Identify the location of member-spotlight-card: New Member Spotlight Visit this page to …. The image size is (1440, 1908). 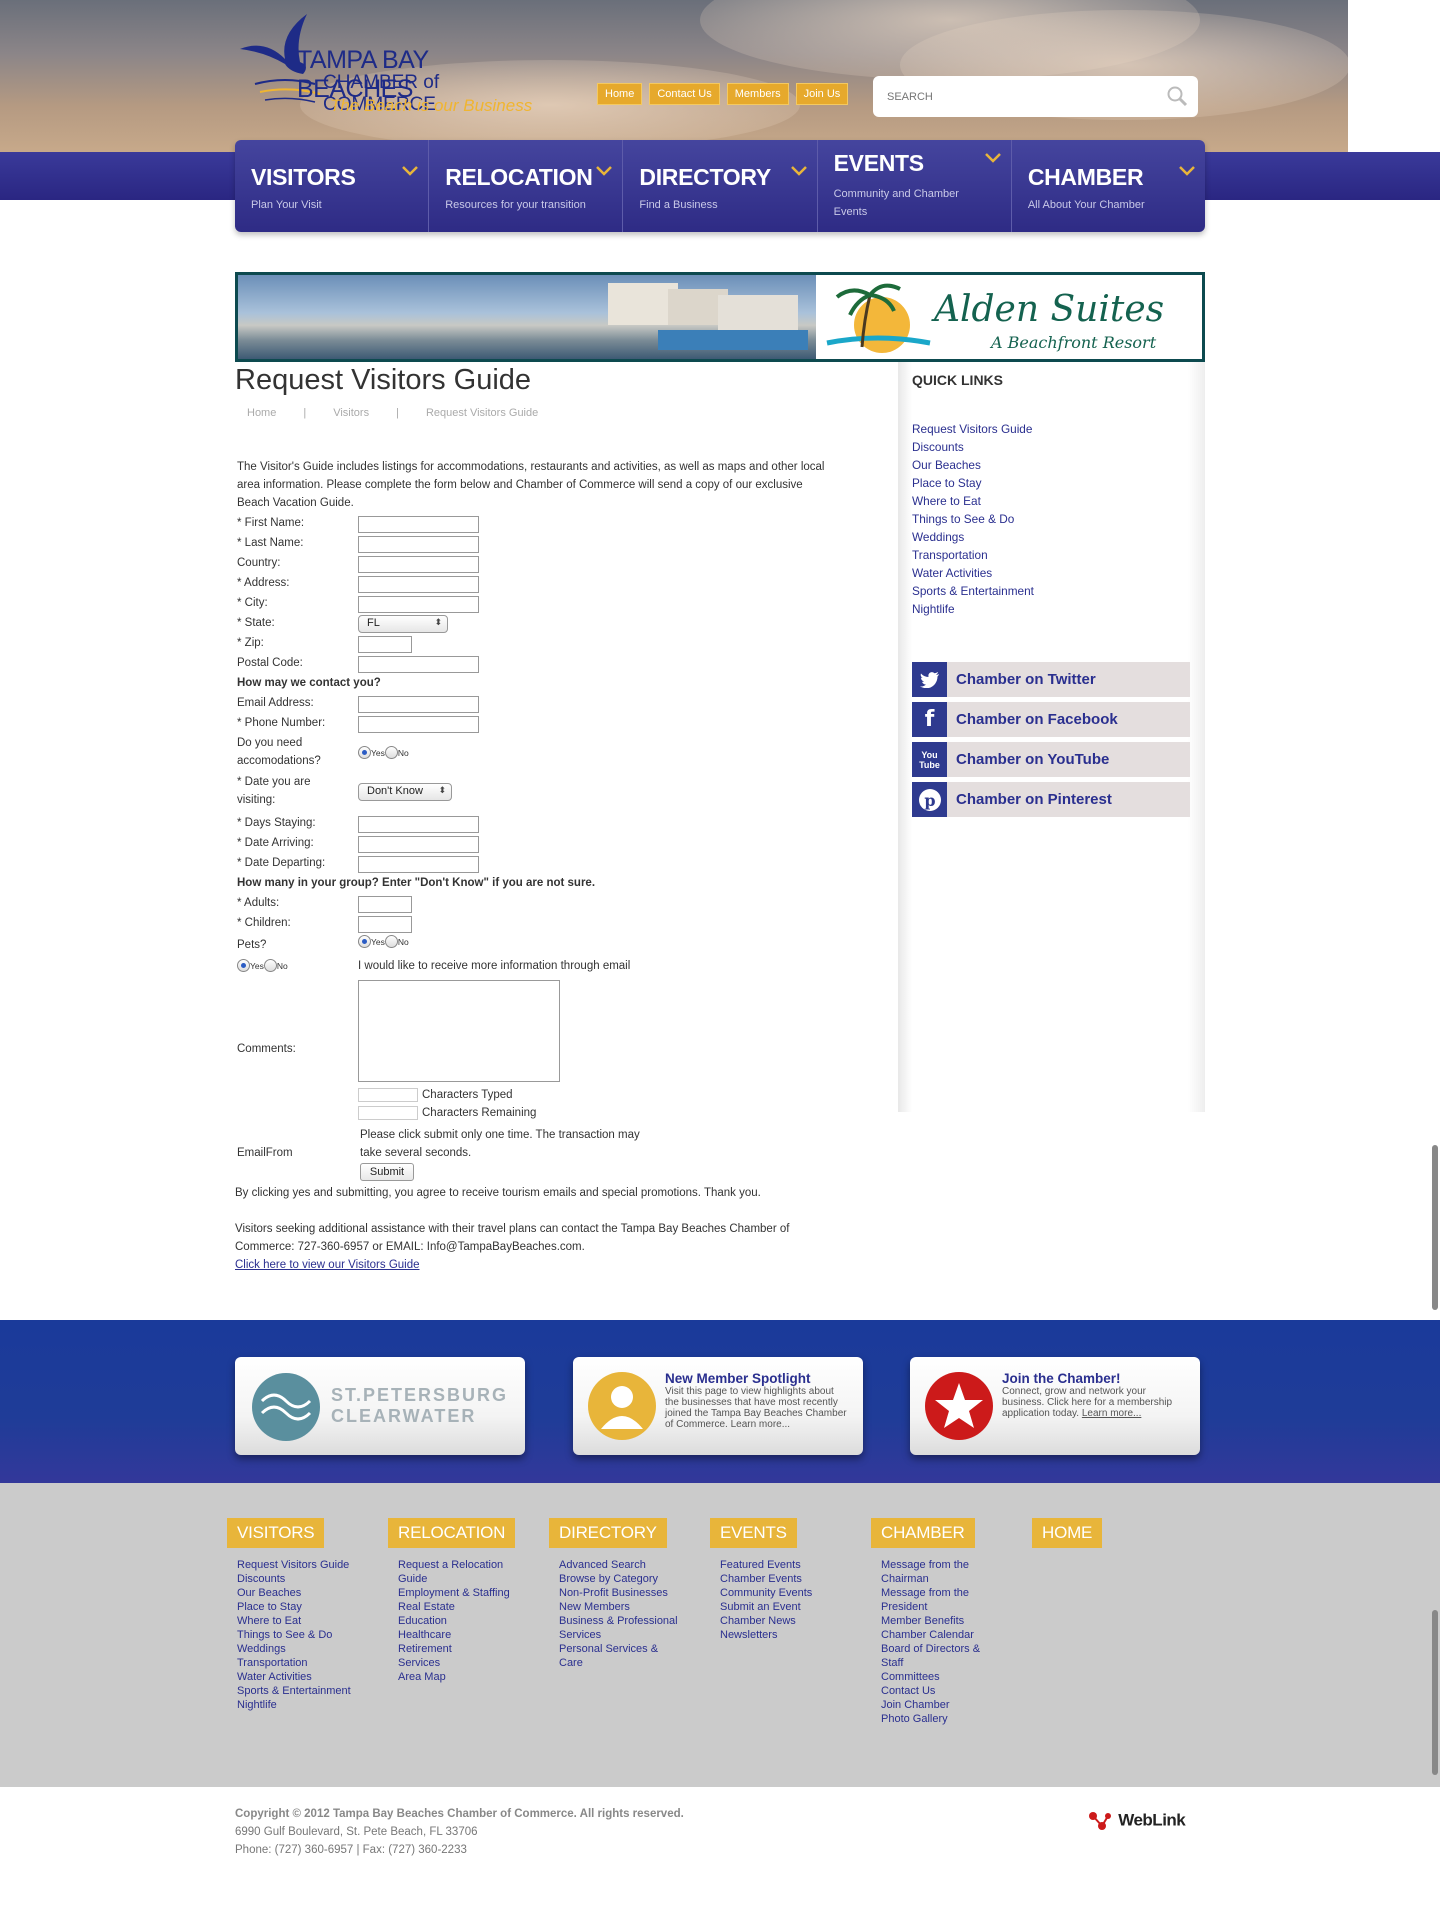
(718, 1406).